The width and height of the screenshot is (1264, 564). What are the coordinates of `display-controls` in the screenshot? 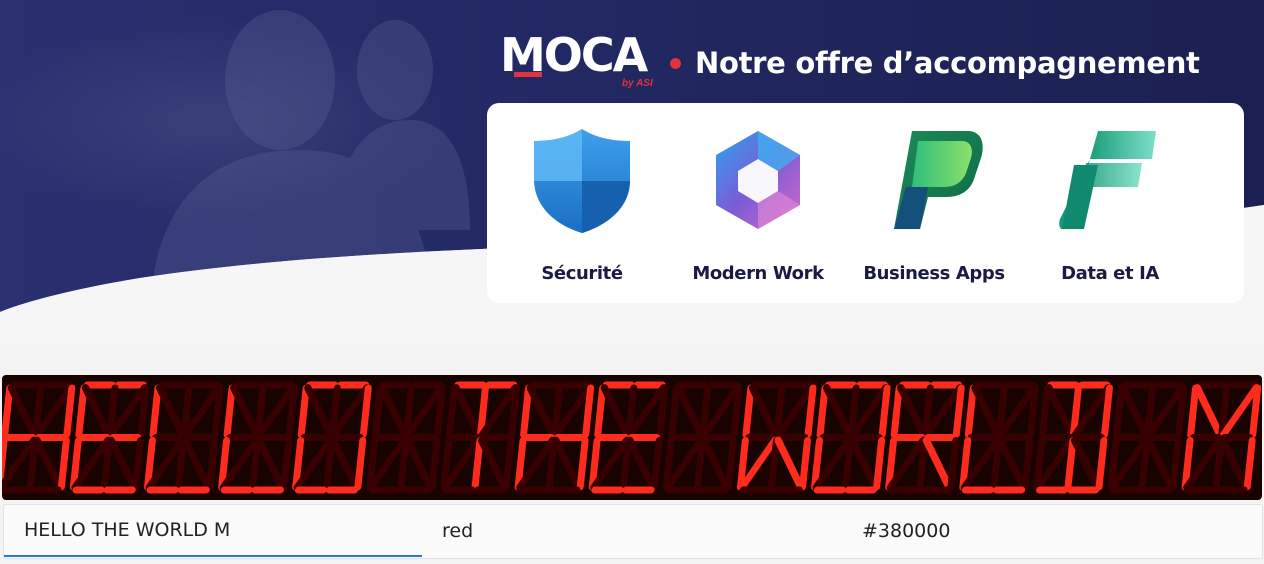 It's located at (633, 531).